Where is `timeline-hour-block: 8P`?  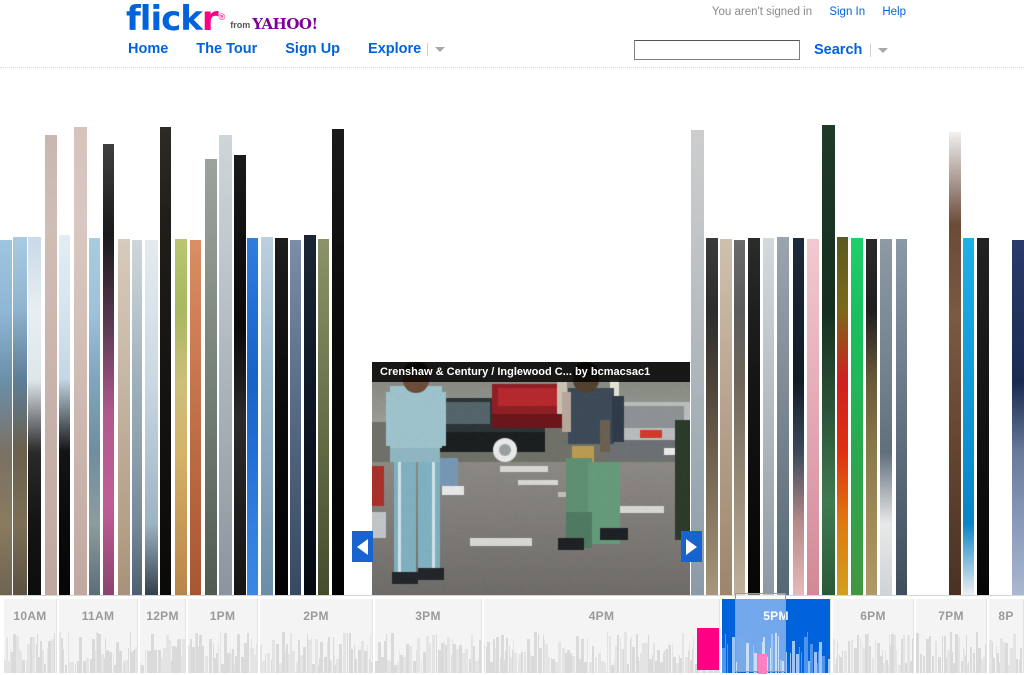 timeline-hour-block: 8P is located at coordinates (1006, 636).